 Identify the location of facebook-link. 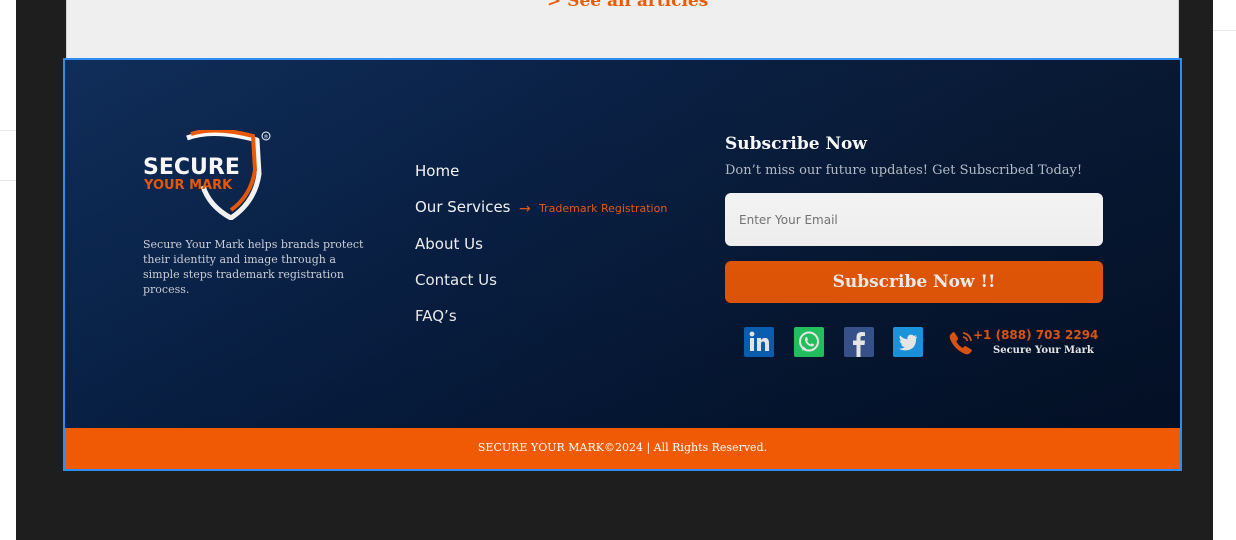
(859, 342).